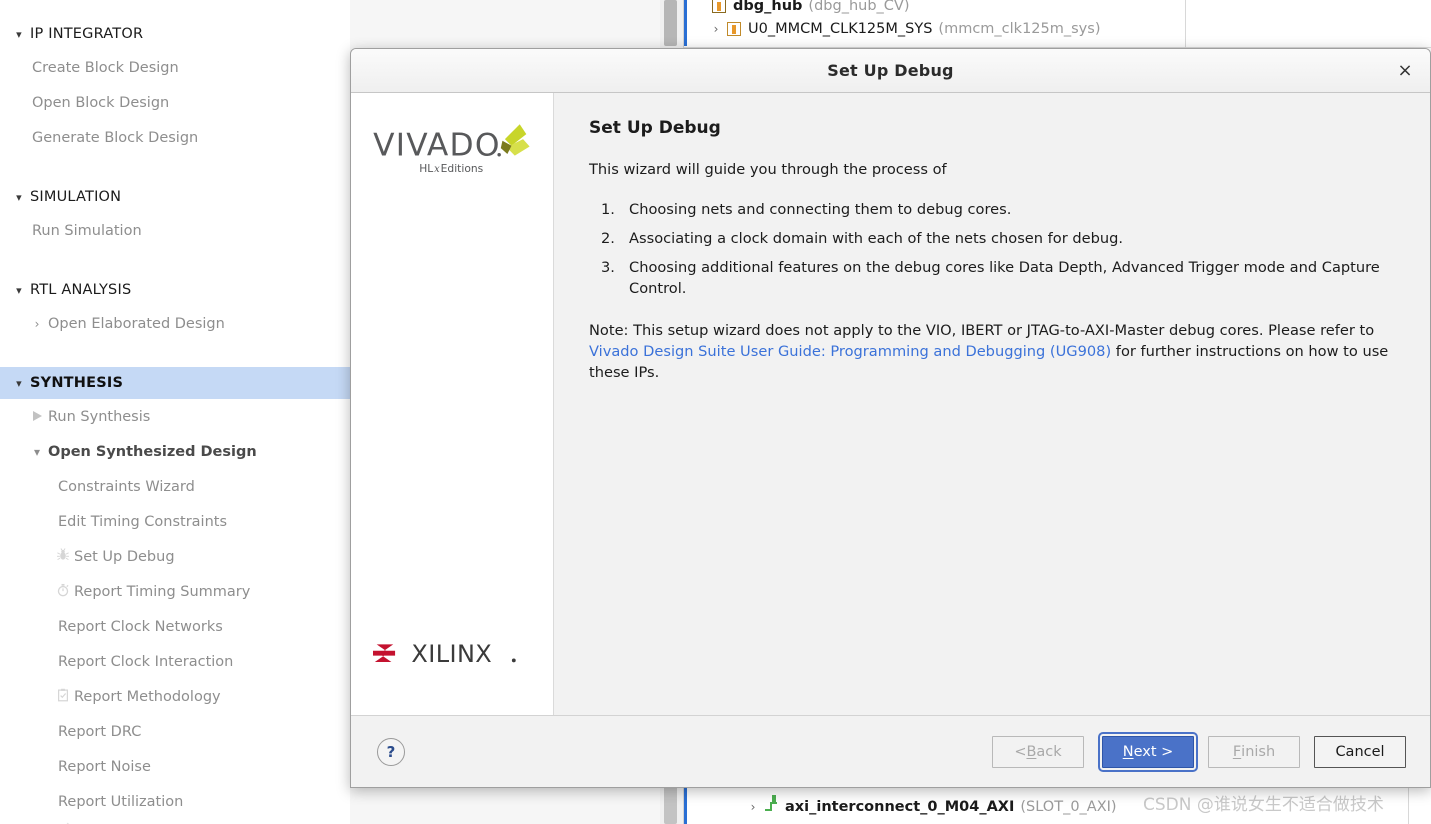 The height and width of the screenshot is (824, 1431). What do you see at coordinates (175, 821) in the screenshot?
I see `flow-item-partial-next` at bounding box center [175, 821].